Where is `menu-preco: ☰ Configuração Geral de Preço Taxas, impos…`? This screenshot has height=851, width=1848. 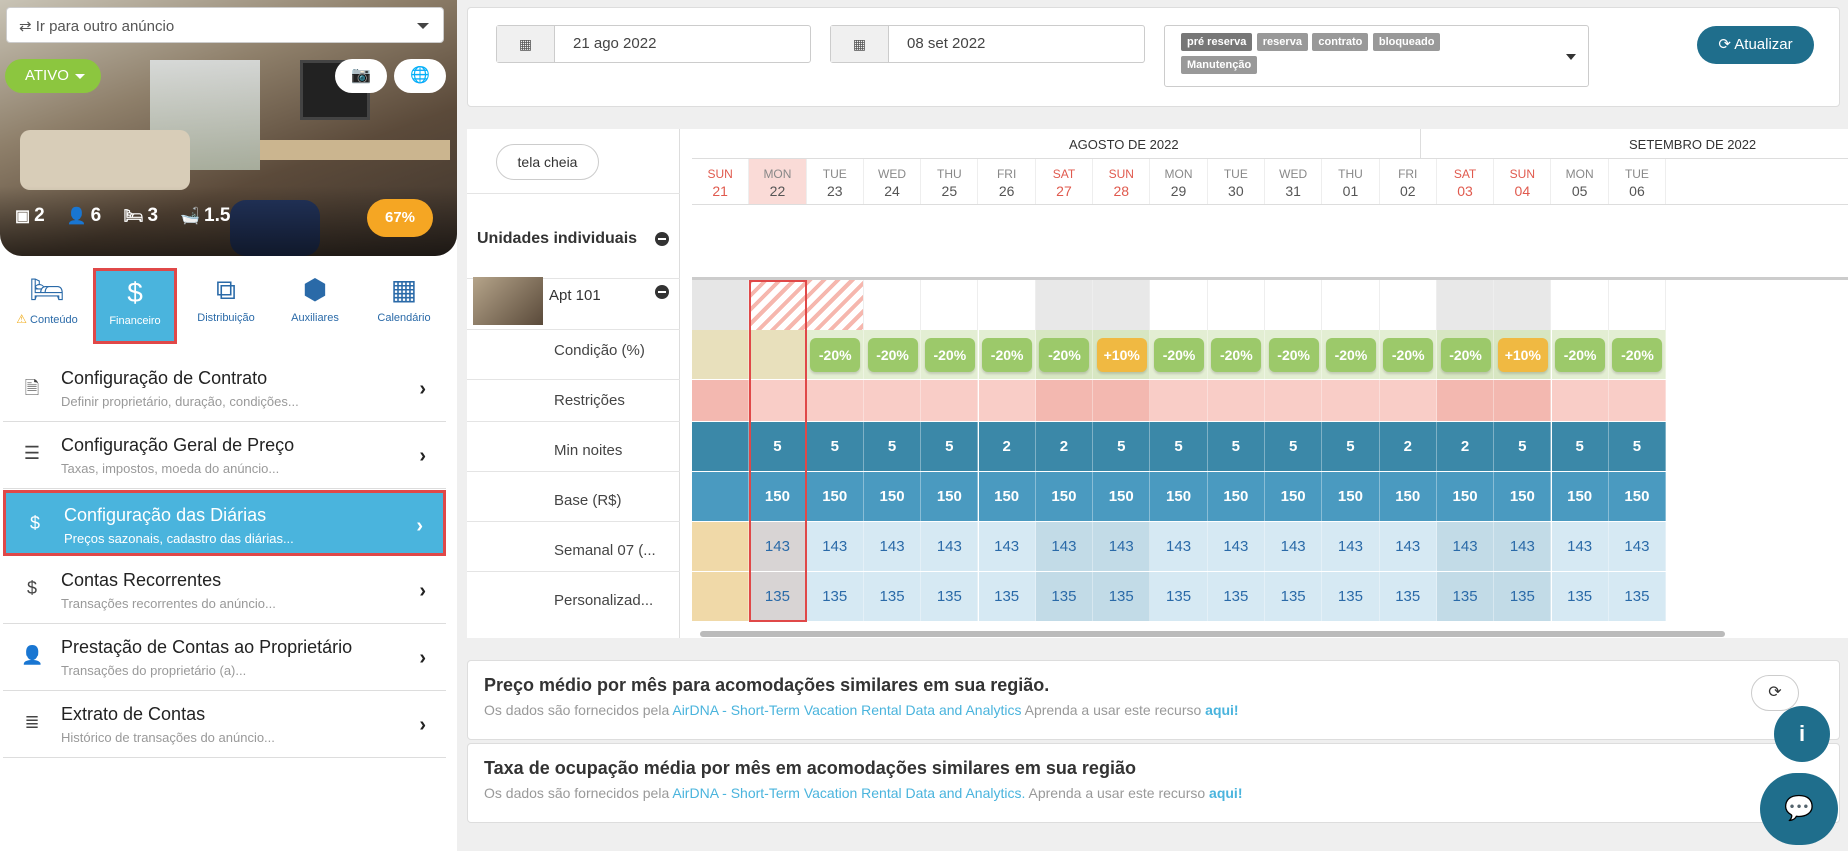
menu-preco: ☰ Configuração Geral de Preço Taxas, impos… is located at coordinates (224, 456).